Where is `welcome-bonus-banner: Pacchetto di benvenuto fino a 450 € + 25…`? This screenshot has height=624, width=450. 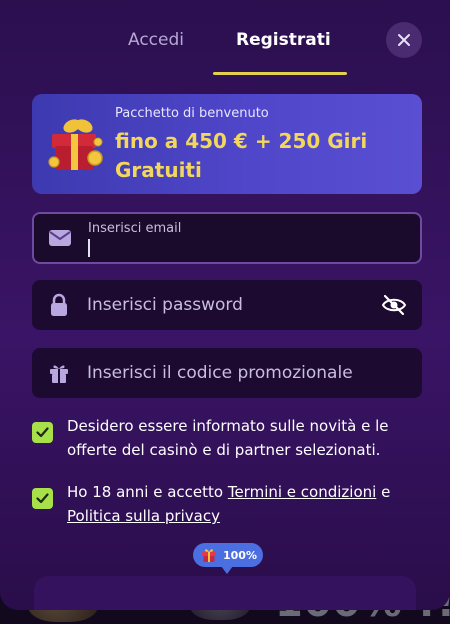 welcome-bonus-banner: Pacchetto di benvenuto fino a 450 € + 25… is located at coordinates (227, 144).